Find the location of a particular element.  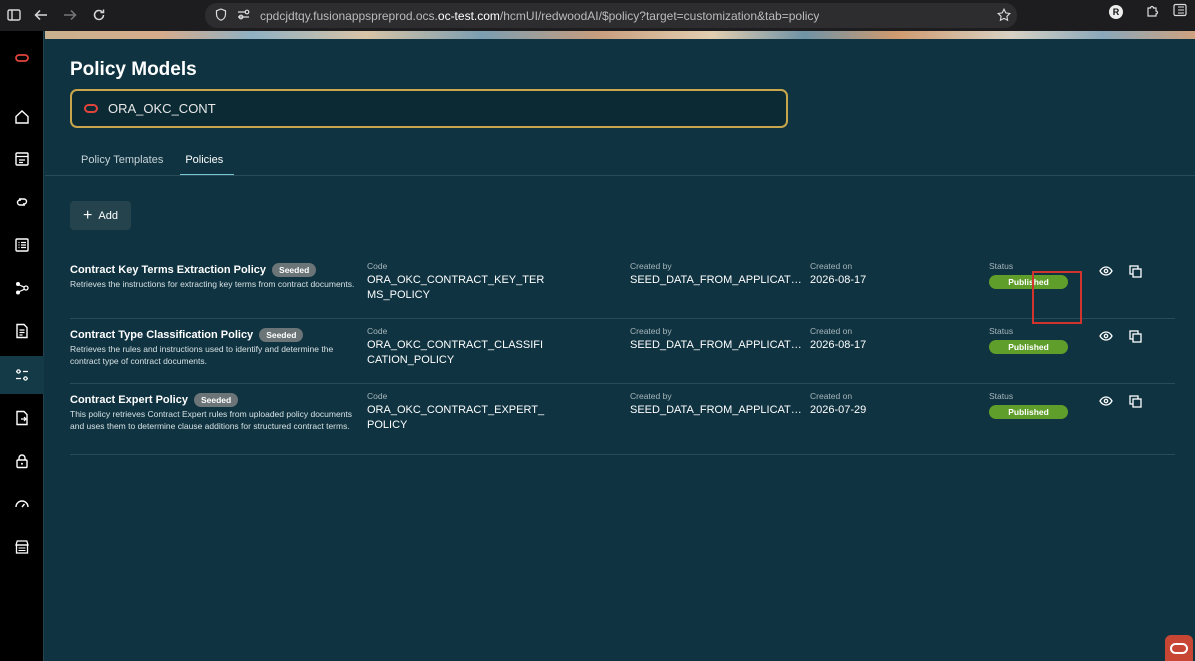

tab-bar: Policy Templates Policies is located at coordinates (152, 162).